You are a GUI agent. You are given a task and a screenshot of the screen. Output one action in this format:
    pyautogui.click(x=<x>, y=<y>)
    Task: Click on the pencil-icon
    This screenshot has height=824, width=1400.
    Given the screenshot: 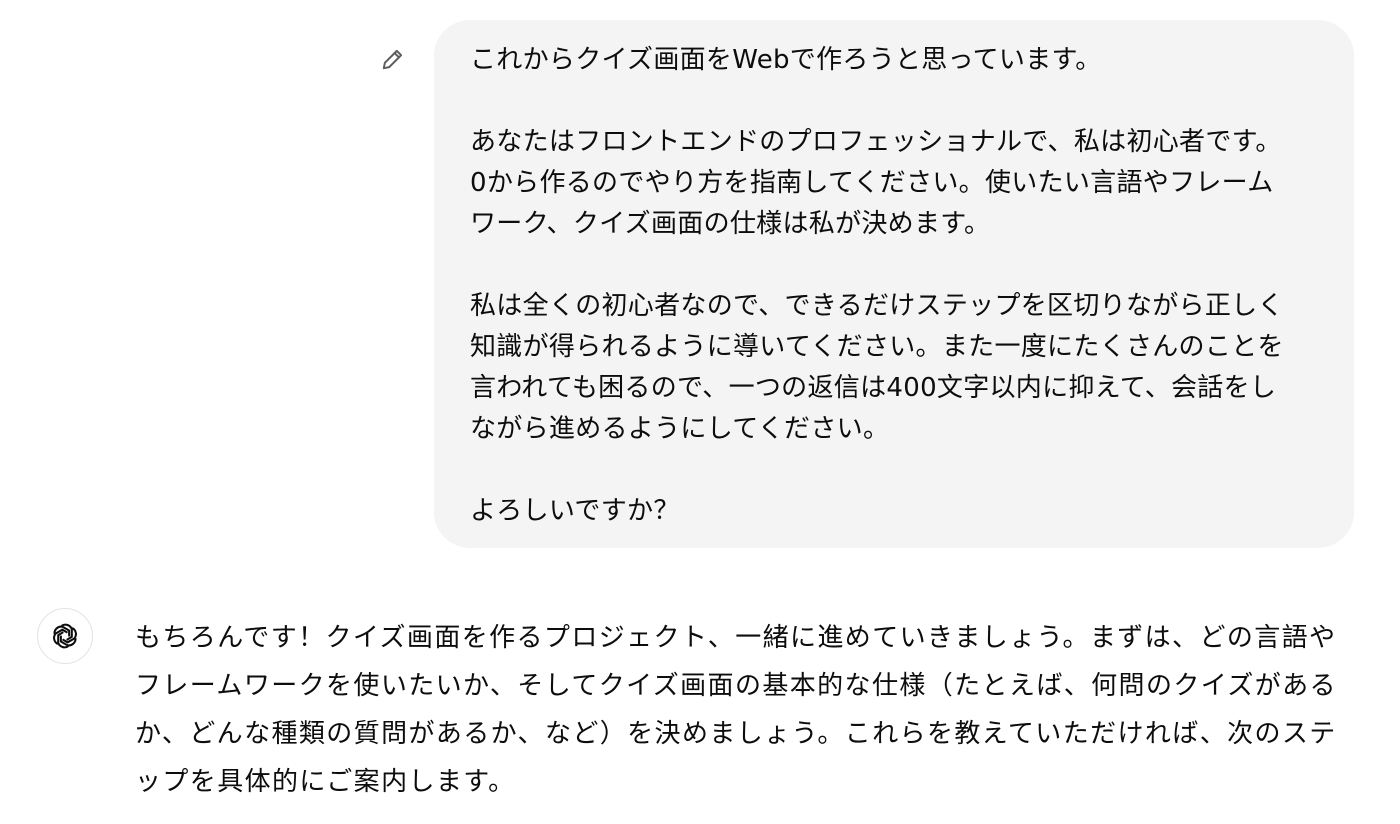 What is the action you would take?
    pyautogui.click(x=392, y=59)
    